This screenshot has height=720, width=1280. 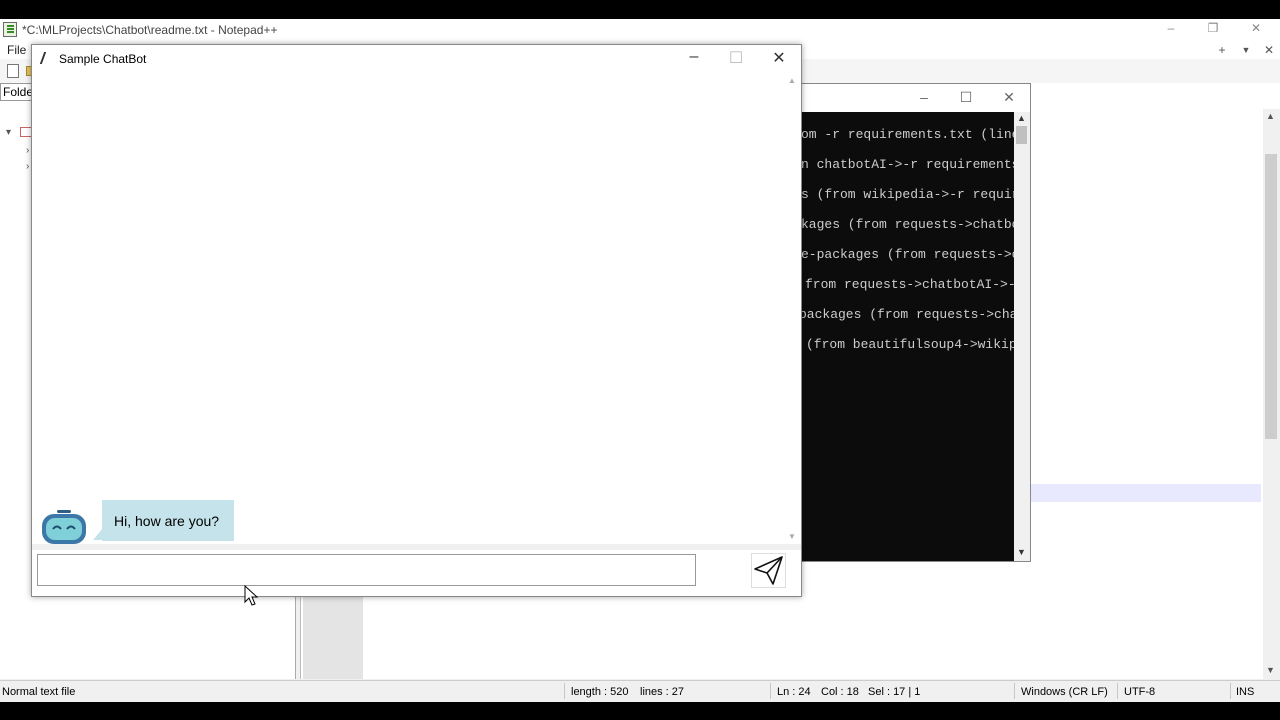 I want to click on console-line: (from beautifulsoup4->wikipe, so click(x=910, y=344).